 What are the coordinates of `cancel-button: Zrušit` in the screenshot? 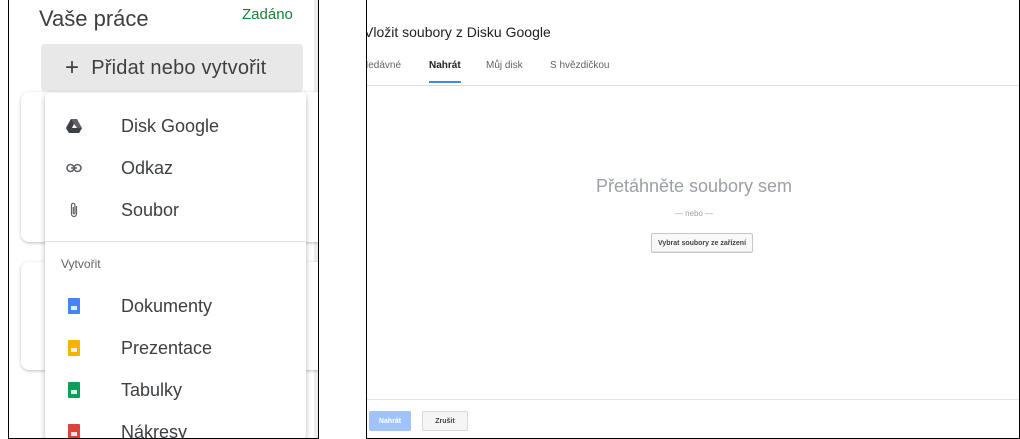 It's located at (445, 421).